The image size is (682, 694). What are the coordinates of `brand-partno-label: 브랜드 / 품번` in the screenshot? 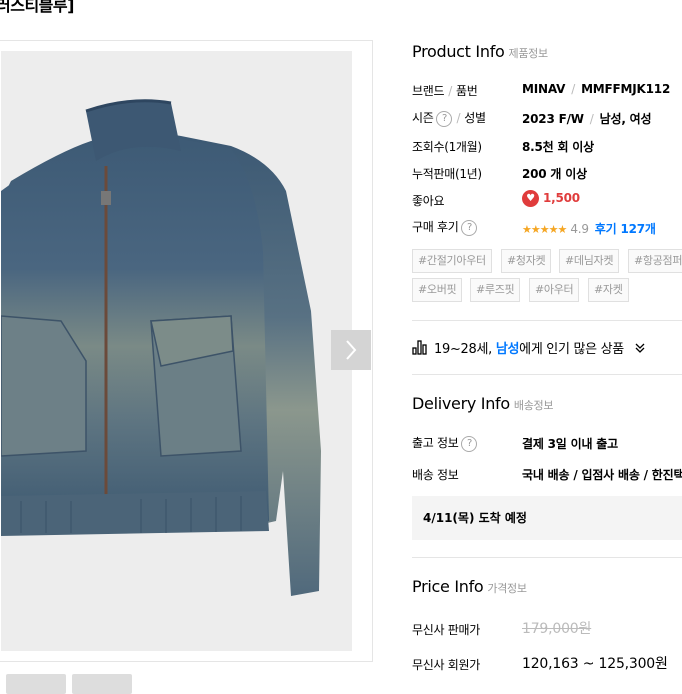 It's located at (445, 91).